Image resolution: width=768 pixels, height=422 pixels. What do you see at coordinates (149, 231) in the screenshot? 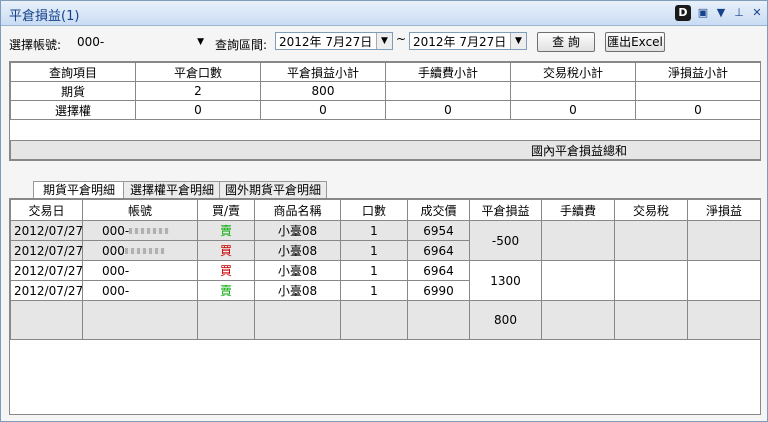
I see `masked-text` at bounding box center [149, 231].